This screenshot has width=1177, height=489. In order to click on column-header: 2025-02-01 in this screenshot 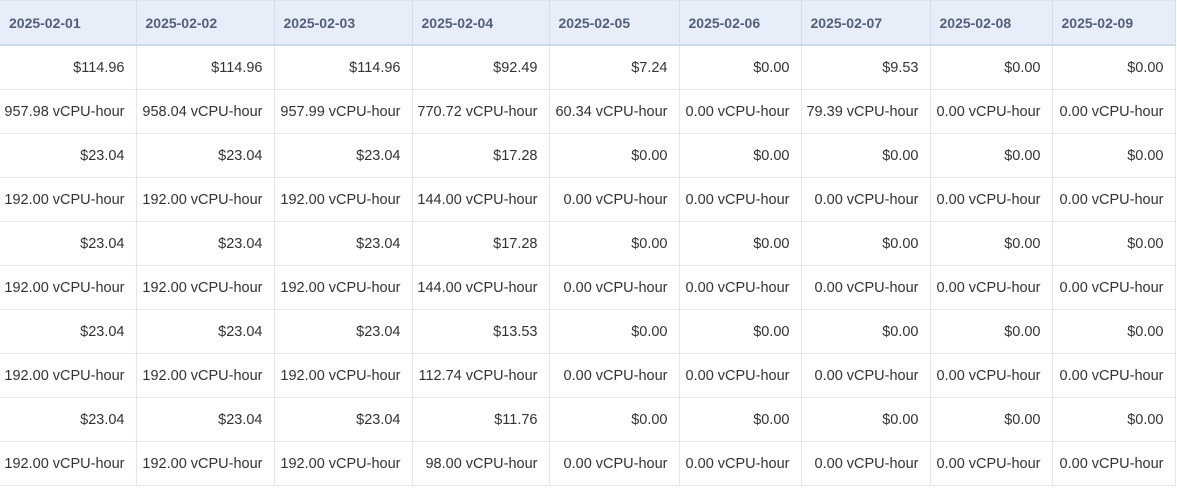, I will do `click(68, 23)`.